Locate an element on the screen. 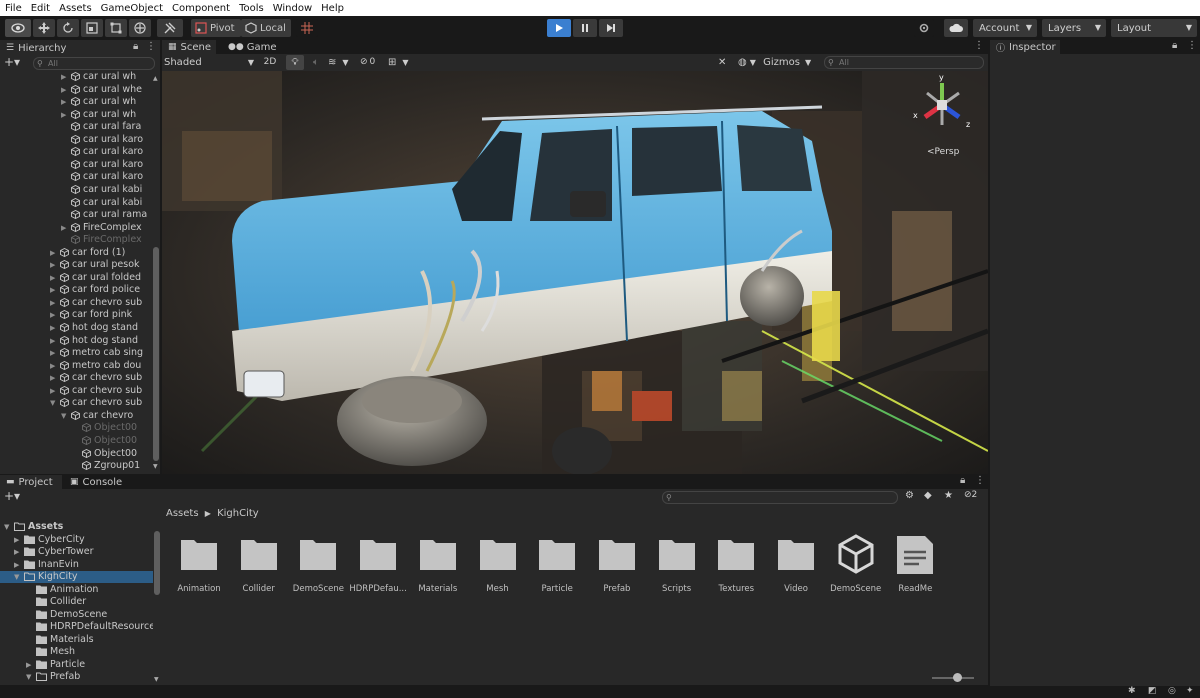 The image size is (1200, 698). cloud-button is located at coordinates (956, 28).